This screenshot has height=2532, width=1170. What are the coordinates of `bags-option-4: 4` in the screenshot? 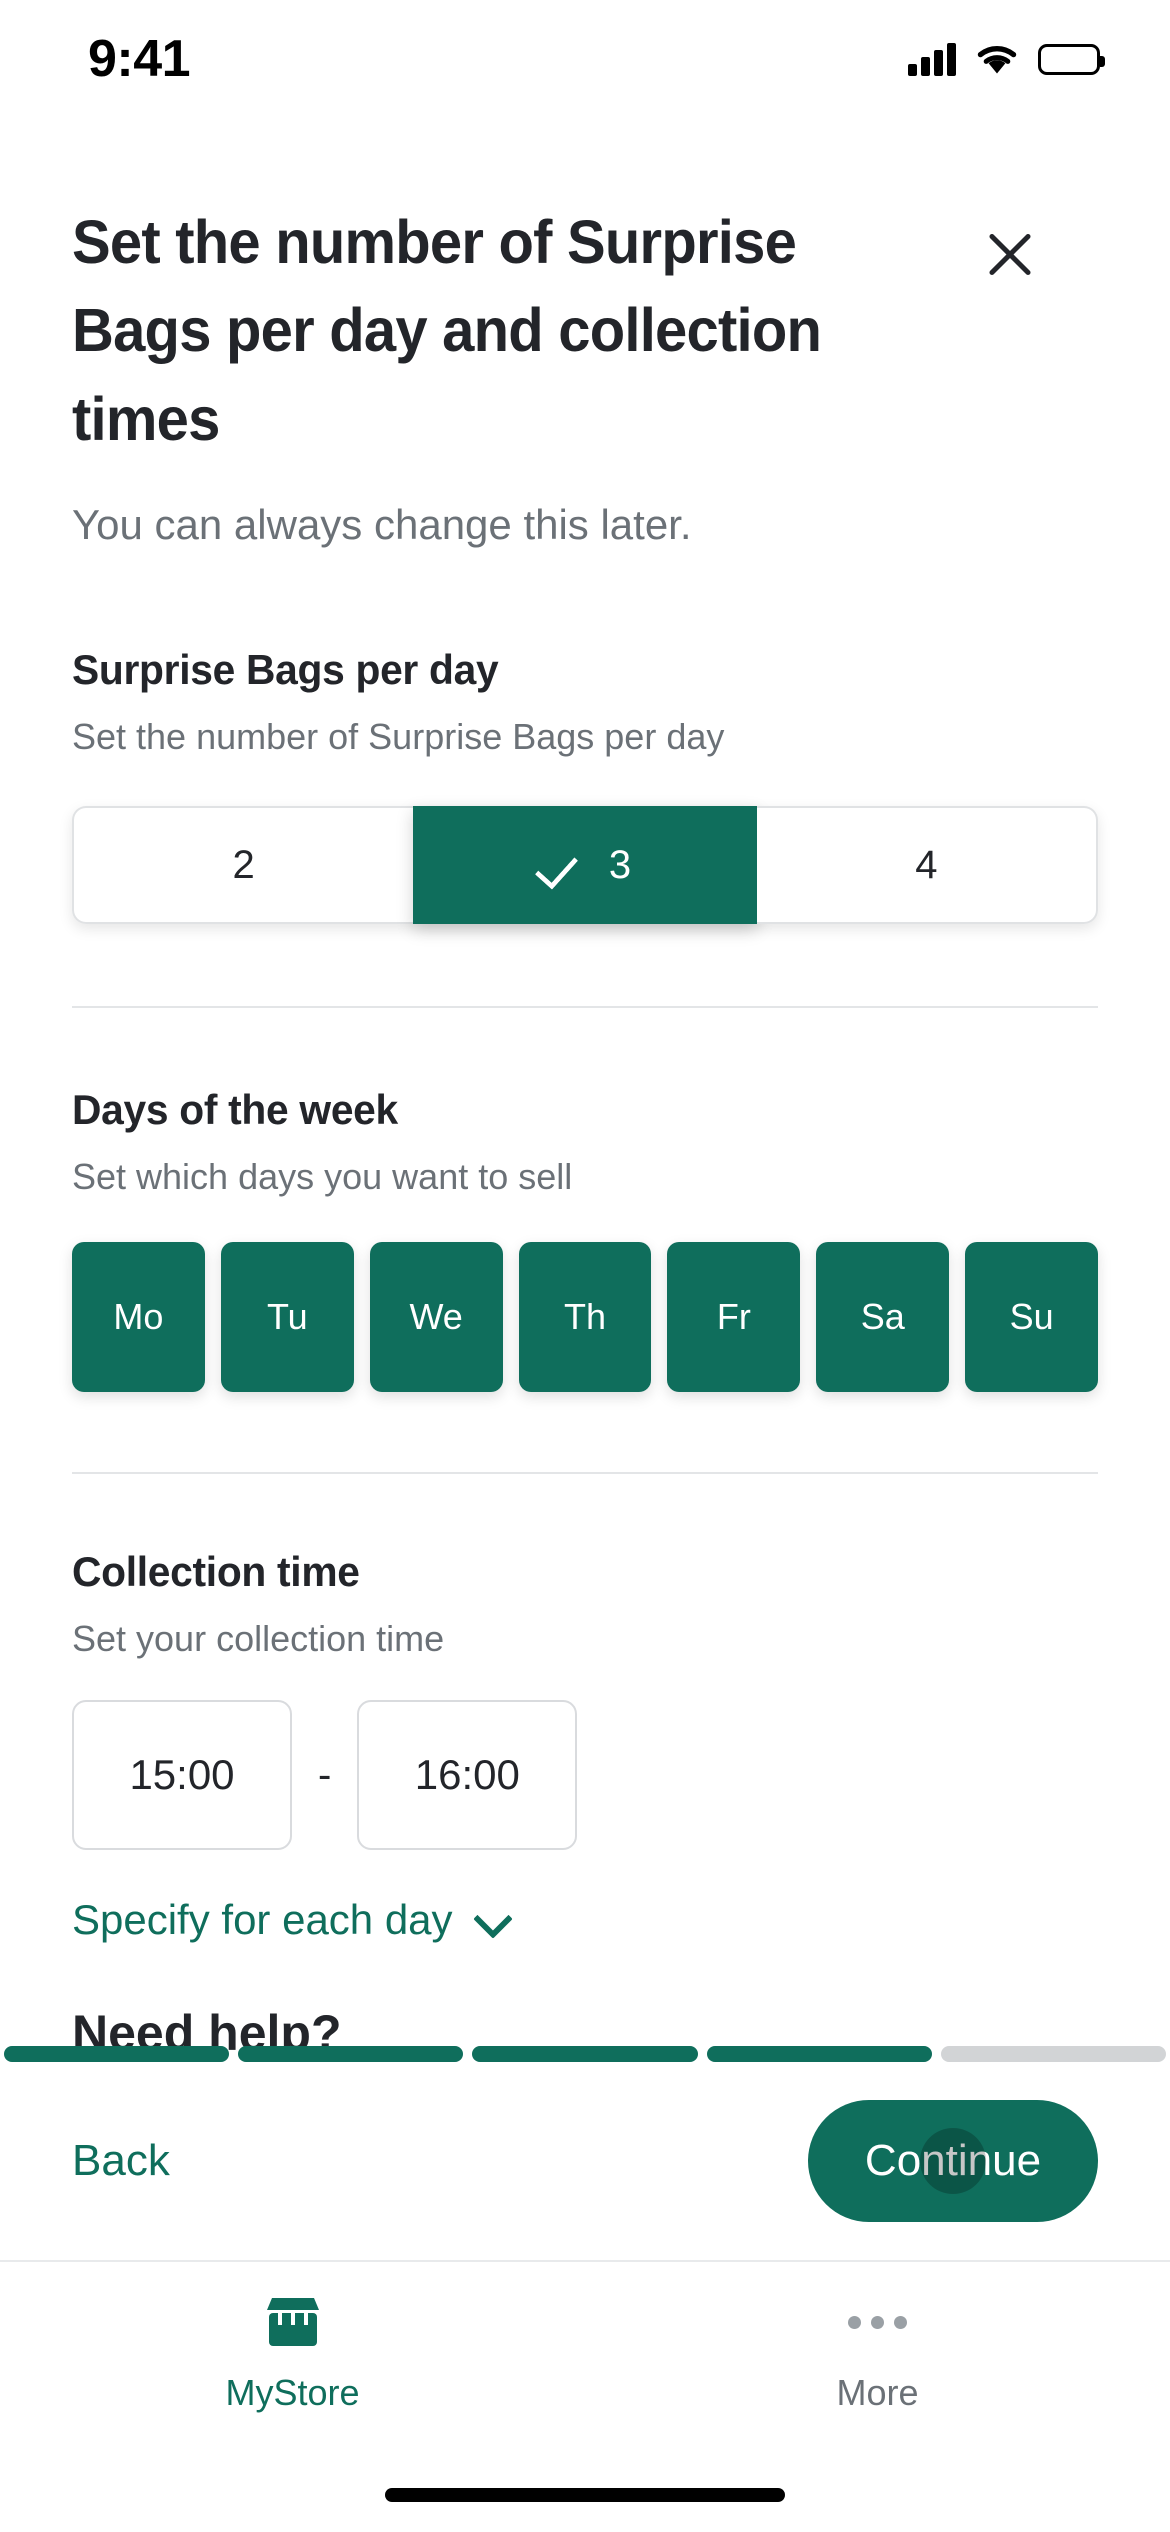 It's located at (927, 865).